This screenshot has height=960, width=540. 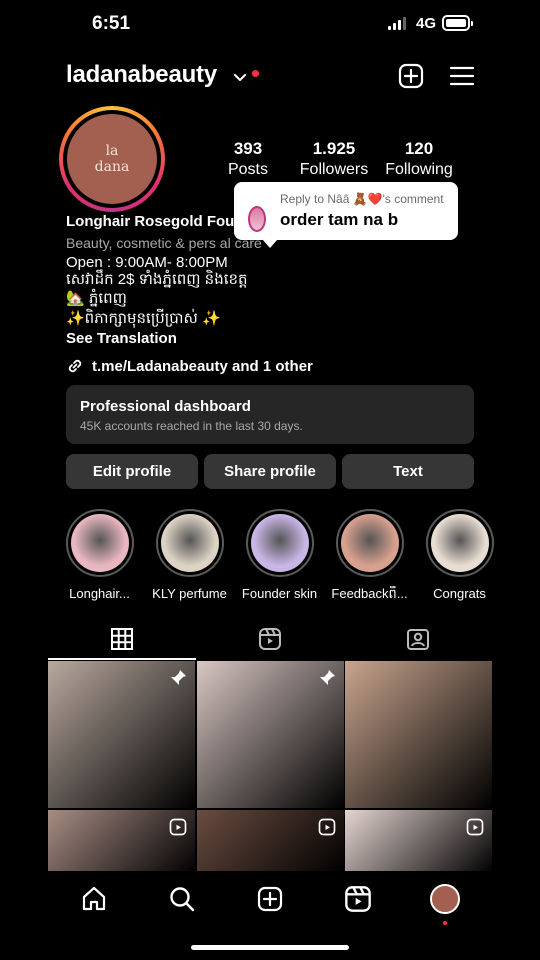 I want to click on reply-header: Reply to Nââ 🧸❤️'s comment, so click(x=362, y=199).